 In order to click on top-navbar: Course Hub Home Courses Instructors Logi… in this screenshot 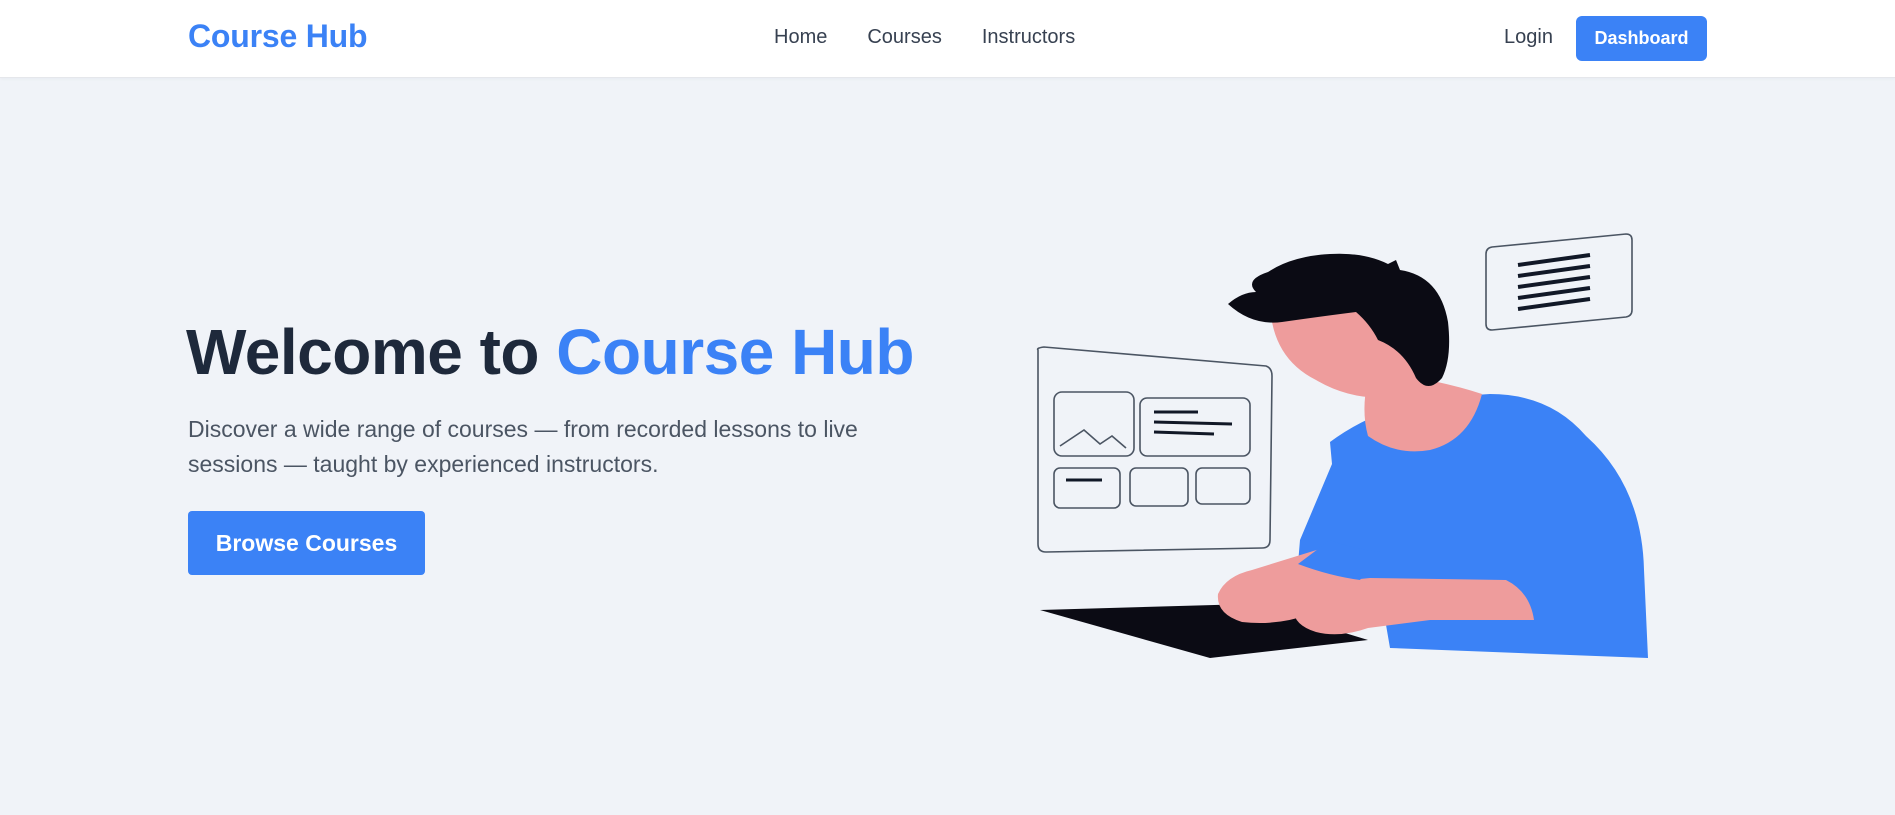, I will do `click(947, 39)`.